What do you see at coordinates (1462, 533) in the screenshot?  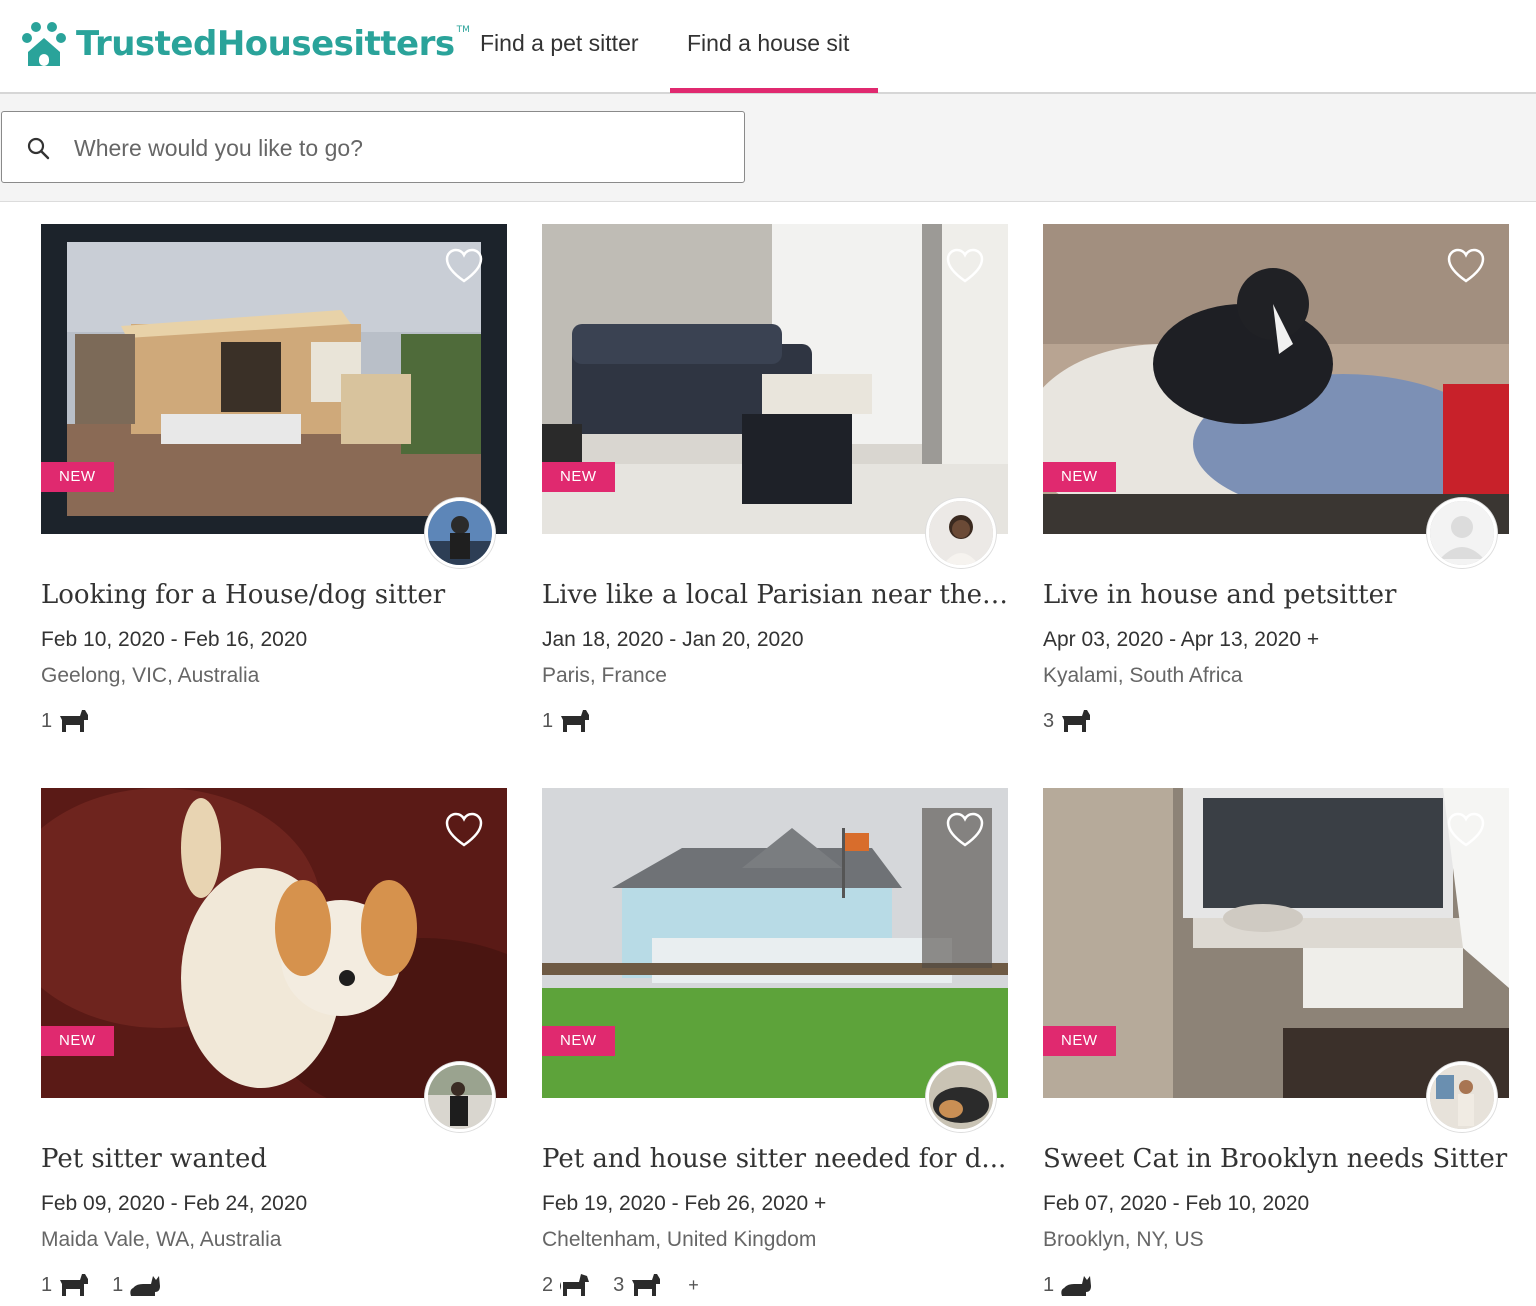 I see `owner-avatar-placeholder` at bounding box center [1462, 533].